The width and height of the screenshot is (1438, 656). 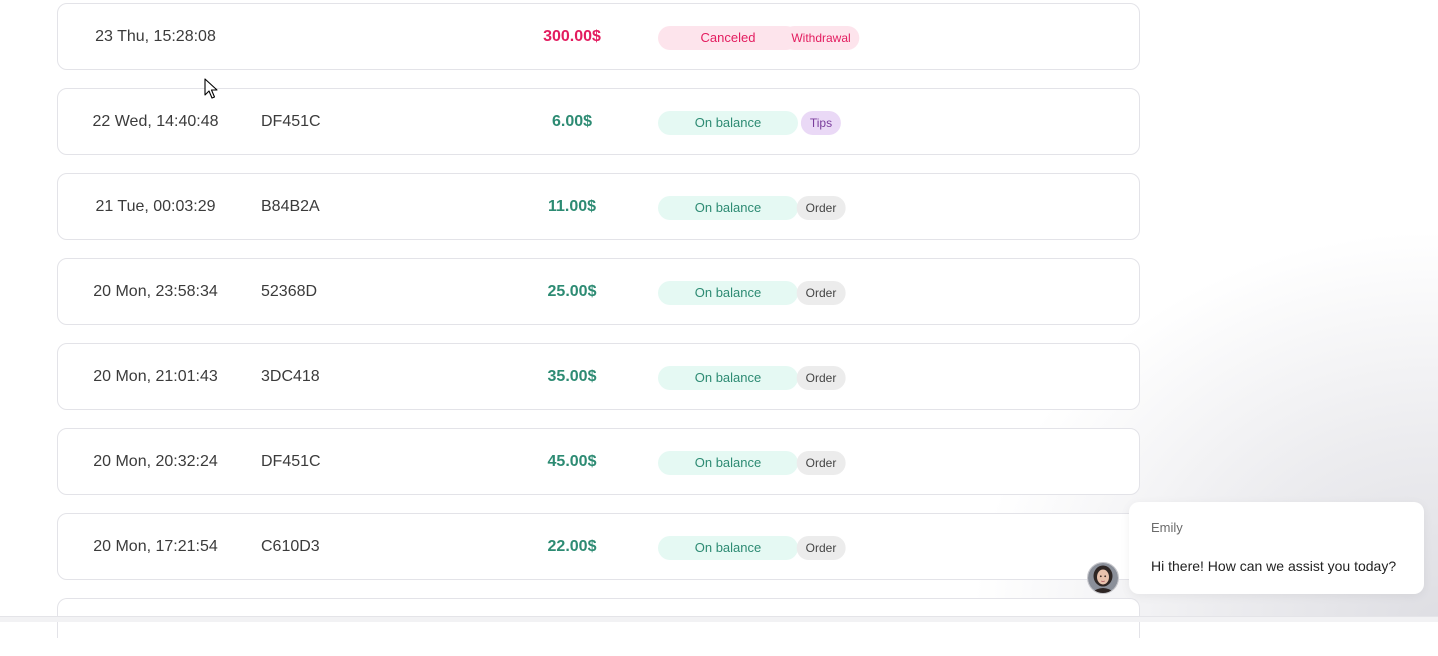 What do you see at coordinates (572, 461) in the screenshot?
I see `transaction-amount: 45.00$` at bounding box center [572, 461].